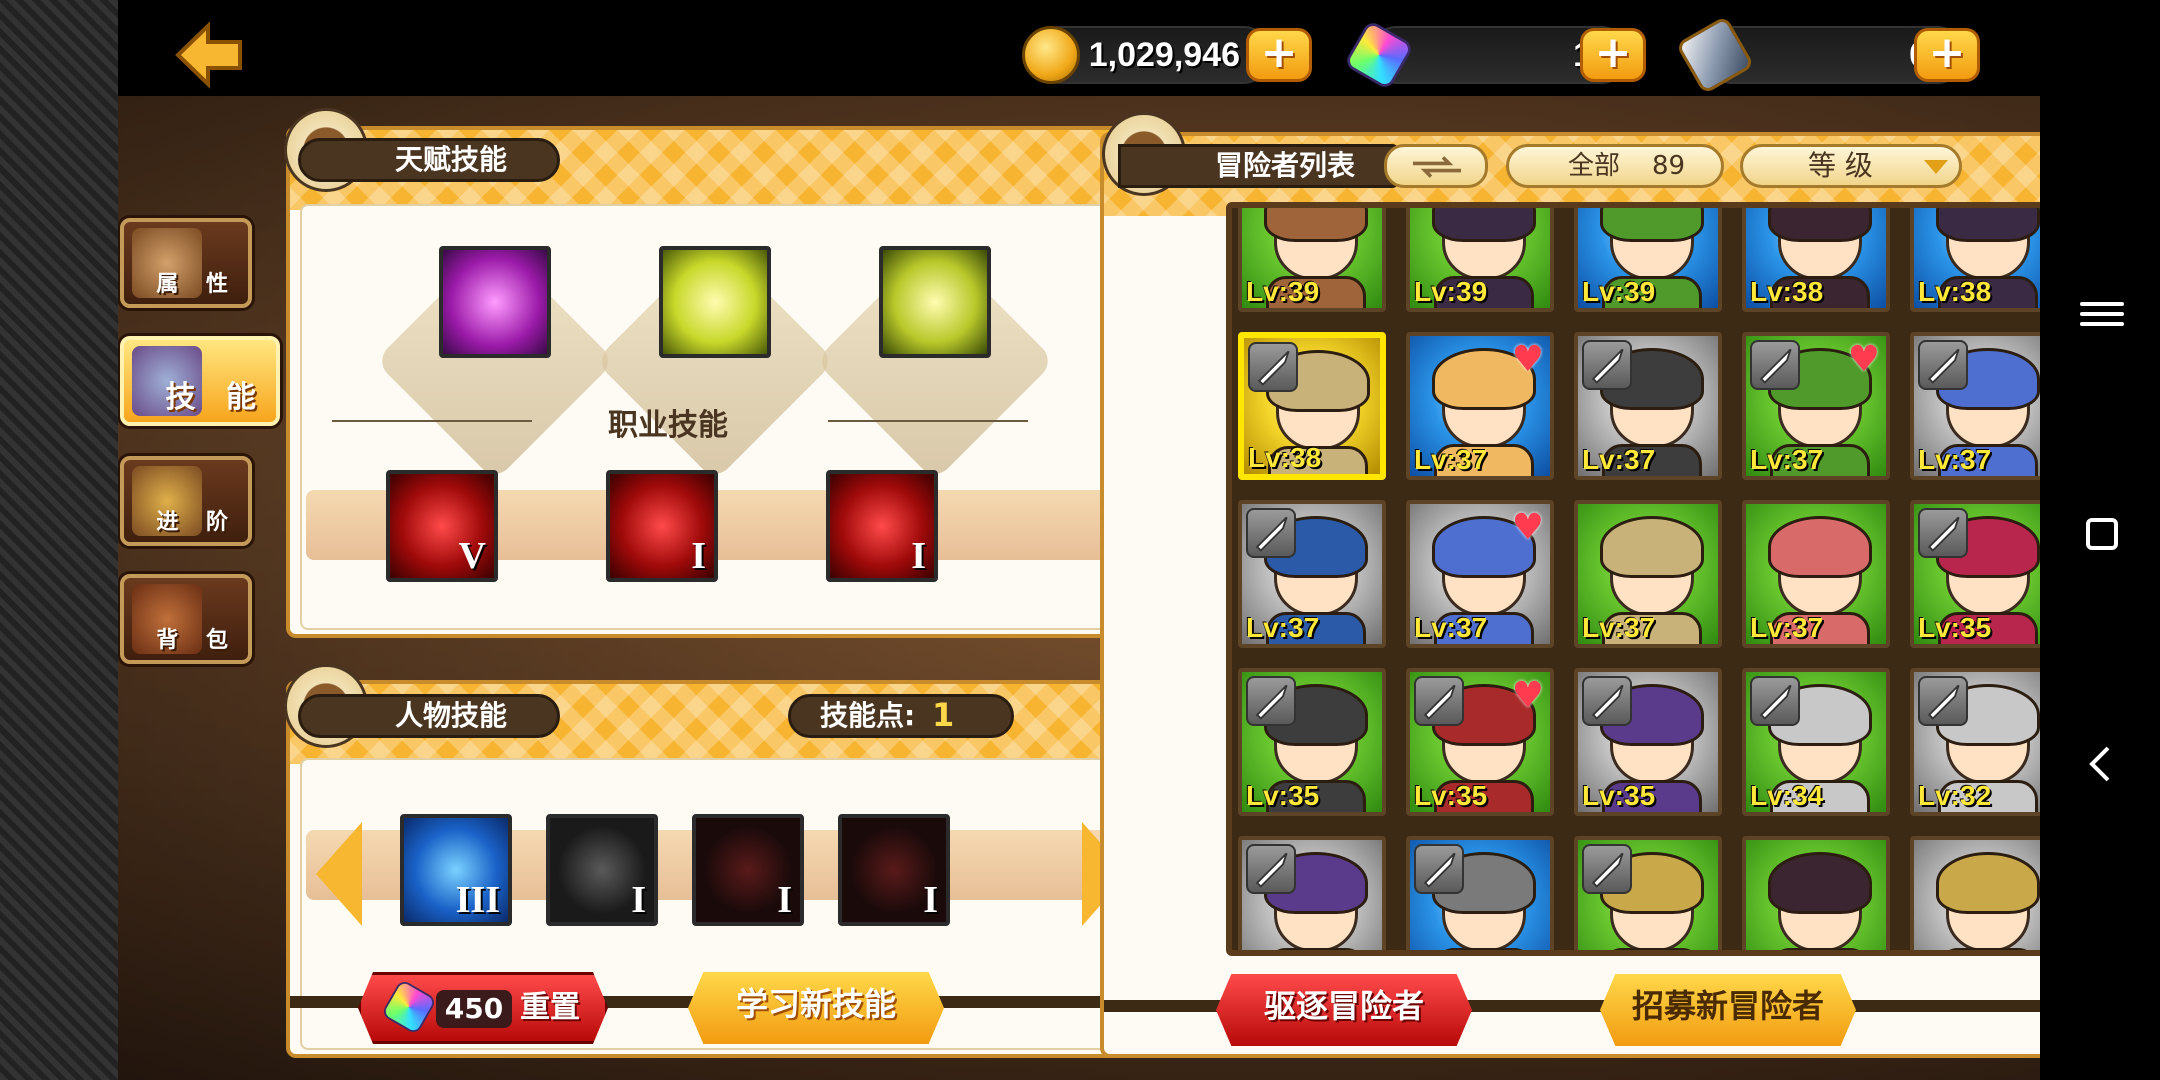 The height and width of the screenshot is (1080, 2160). What do you see at coordinates (477, 900) in the screenshot?
I see `skill-rank: III` at bounding box center [477, 900].